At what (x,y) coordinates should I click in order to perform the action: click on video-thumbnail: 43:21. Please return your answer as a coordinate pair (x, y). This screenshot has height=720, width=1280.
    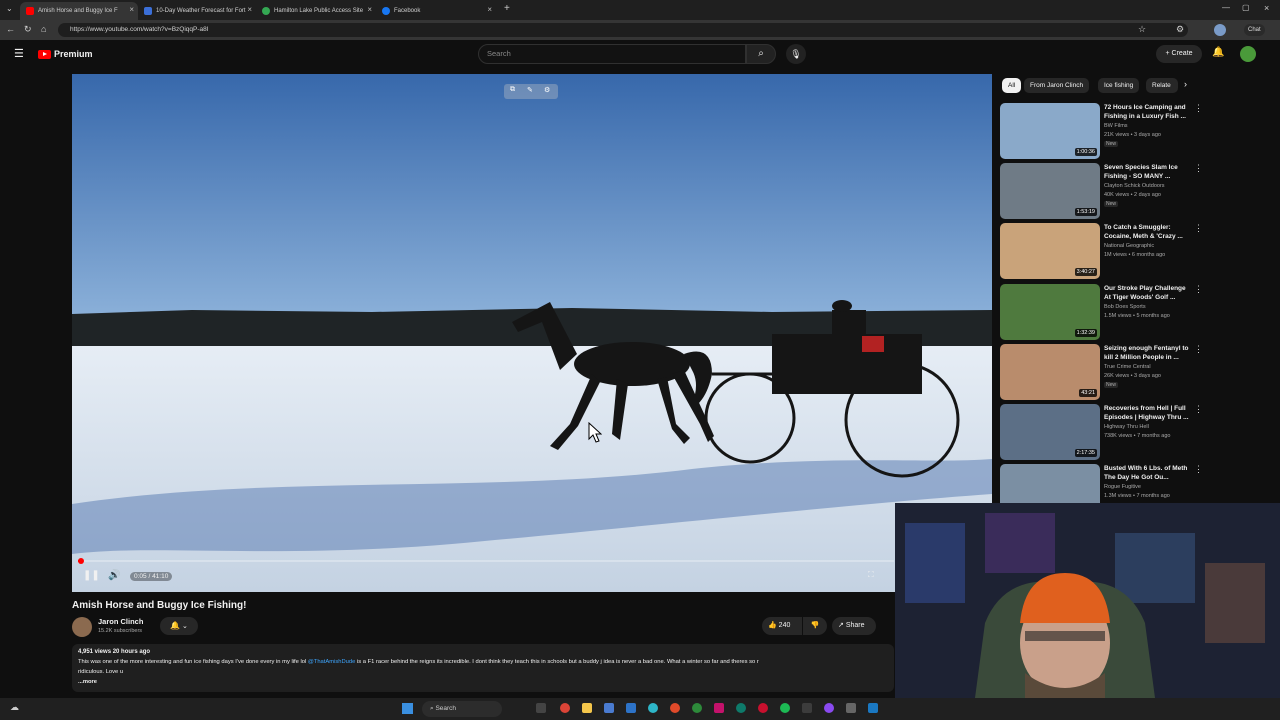
    Looking at the image, I should click on (1050, 372).